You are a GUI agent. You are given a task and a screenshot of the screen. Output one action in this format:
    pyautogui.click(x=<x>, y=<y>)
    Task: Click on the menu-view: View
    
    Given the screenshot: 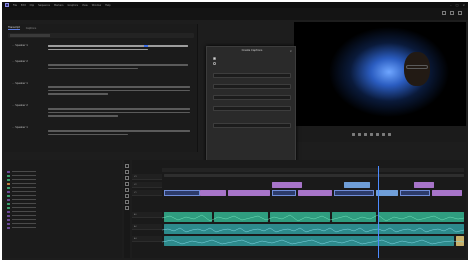 What is the action you would take?
    pyautogui.click(x=85, y=5)
    